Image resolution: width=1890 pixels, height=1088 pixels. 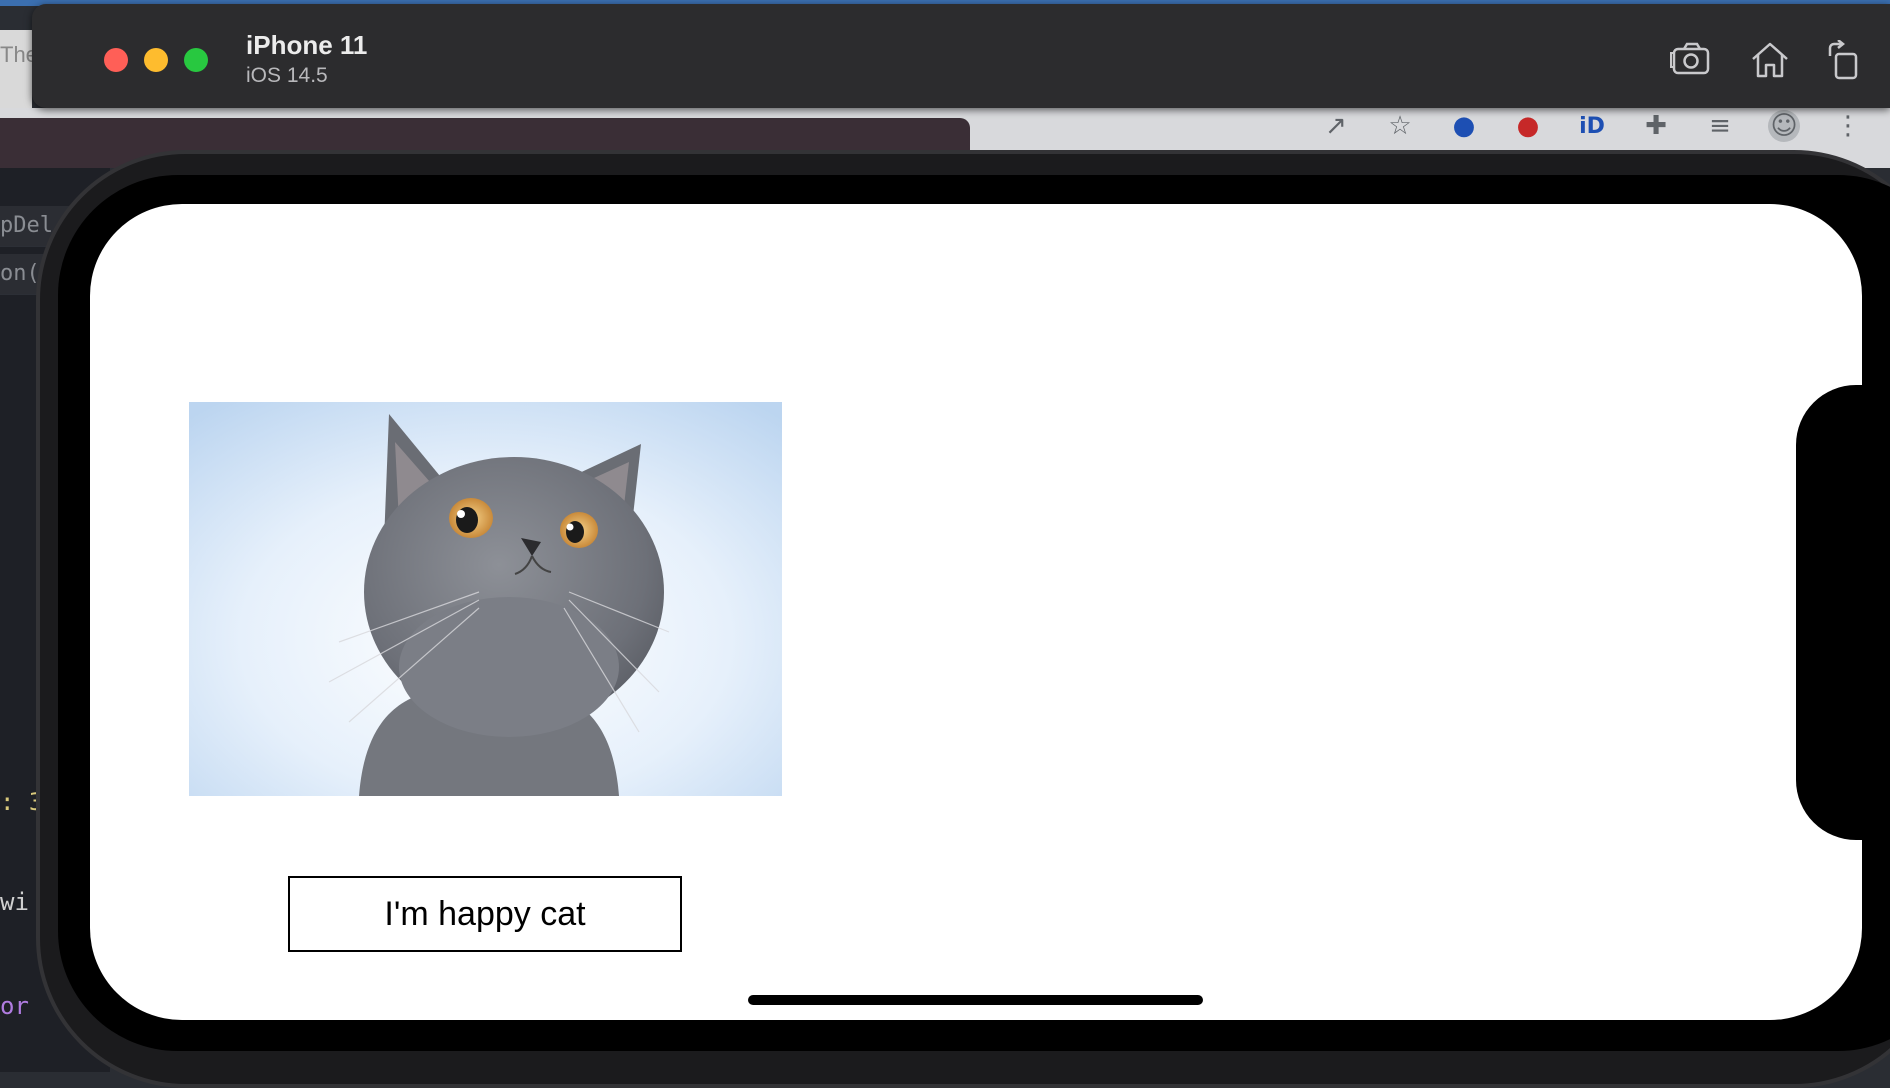 I want to click on camera-icon, so click(x=1690, y=58).